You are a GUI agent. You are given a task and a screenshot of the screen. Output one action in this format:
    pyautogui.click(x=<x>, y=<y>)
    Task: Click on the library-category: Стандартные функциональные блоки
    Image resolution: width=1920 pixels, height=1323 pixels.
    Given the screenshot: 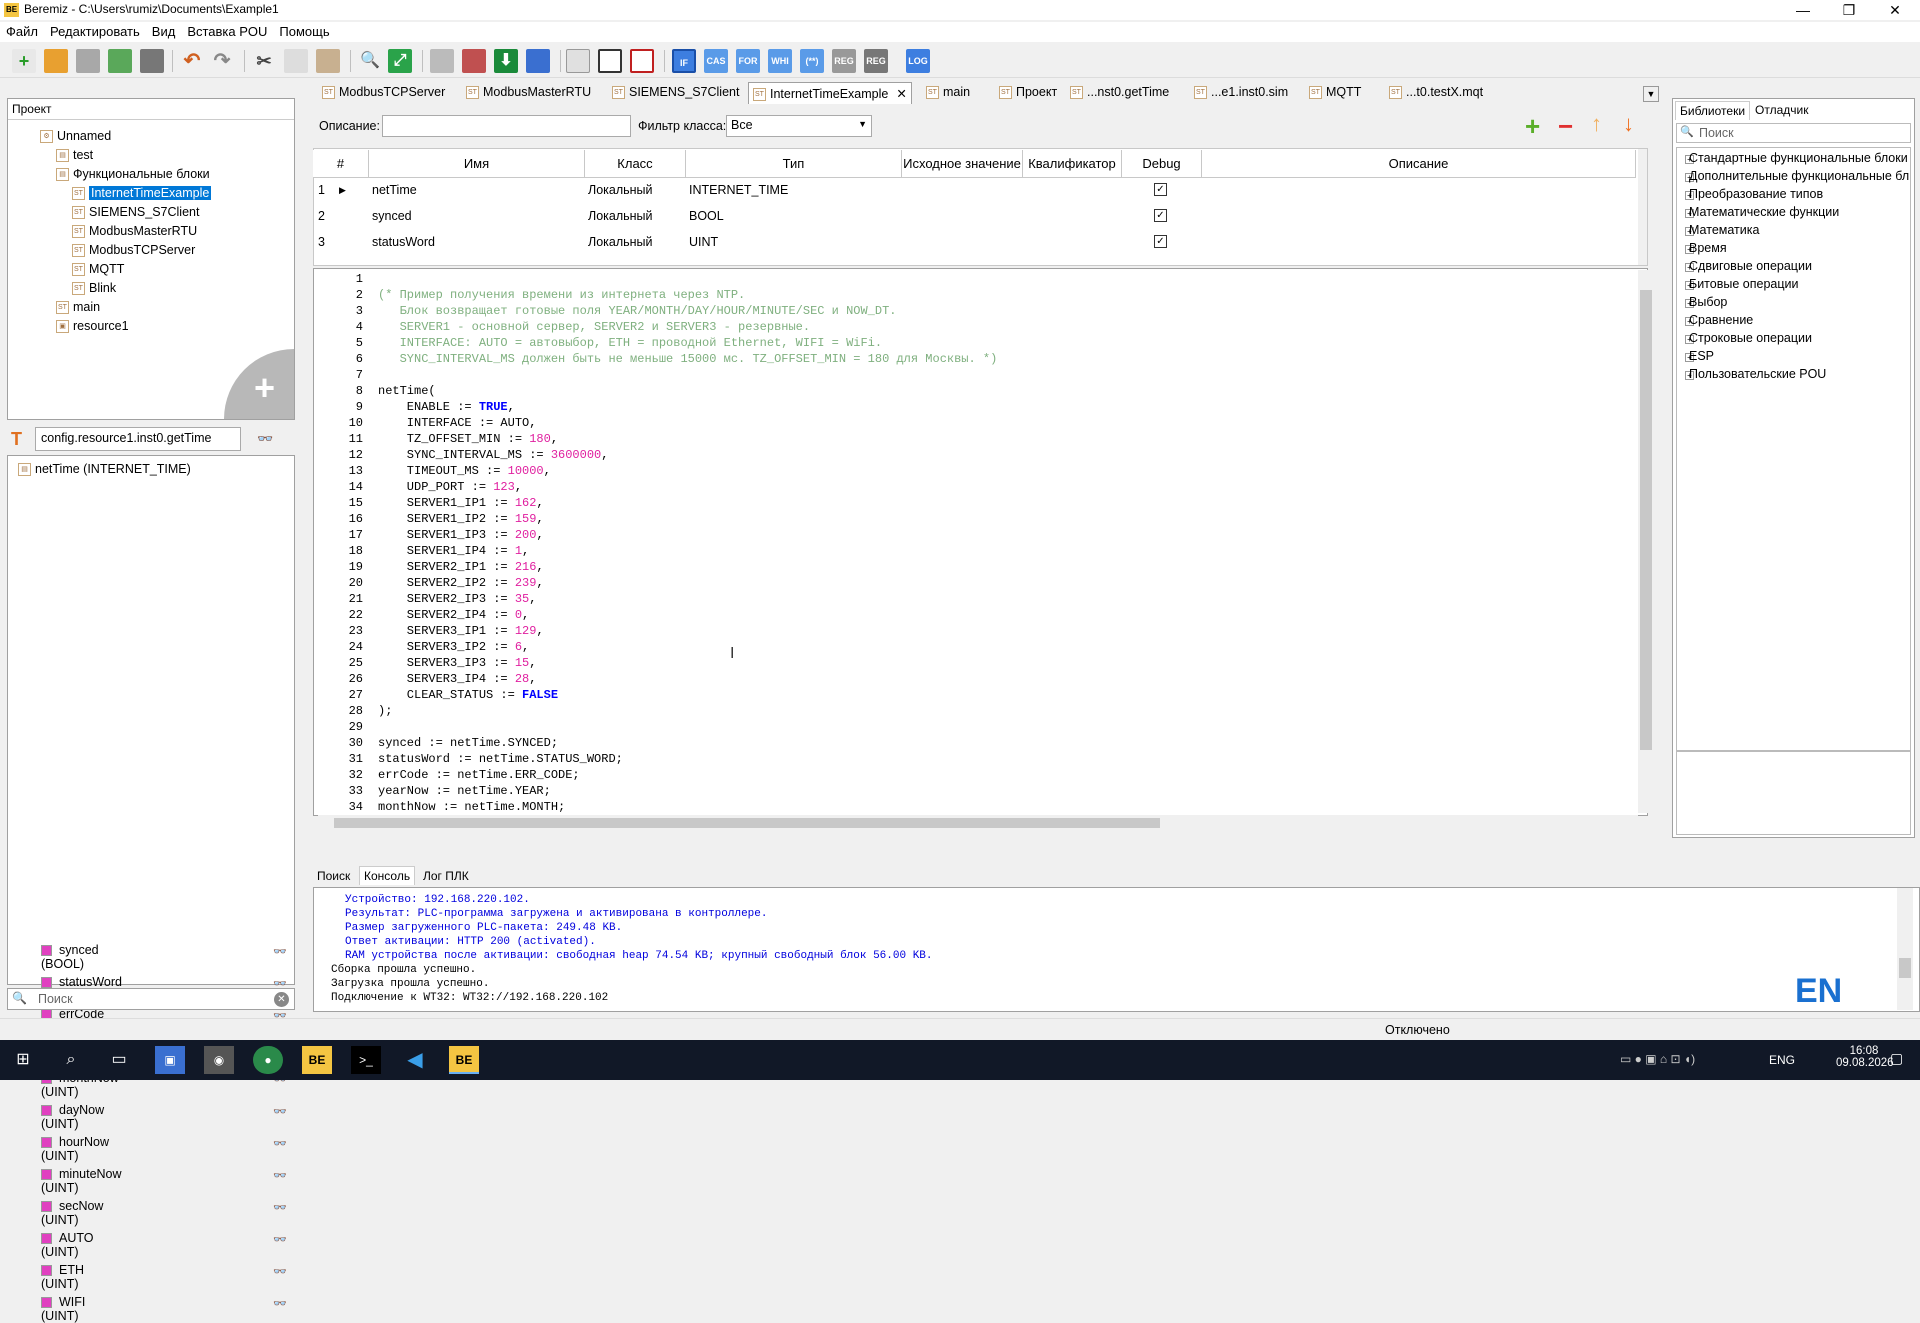 What is the action you would take?
    pyautogui.click(x=1798, y=158)
    